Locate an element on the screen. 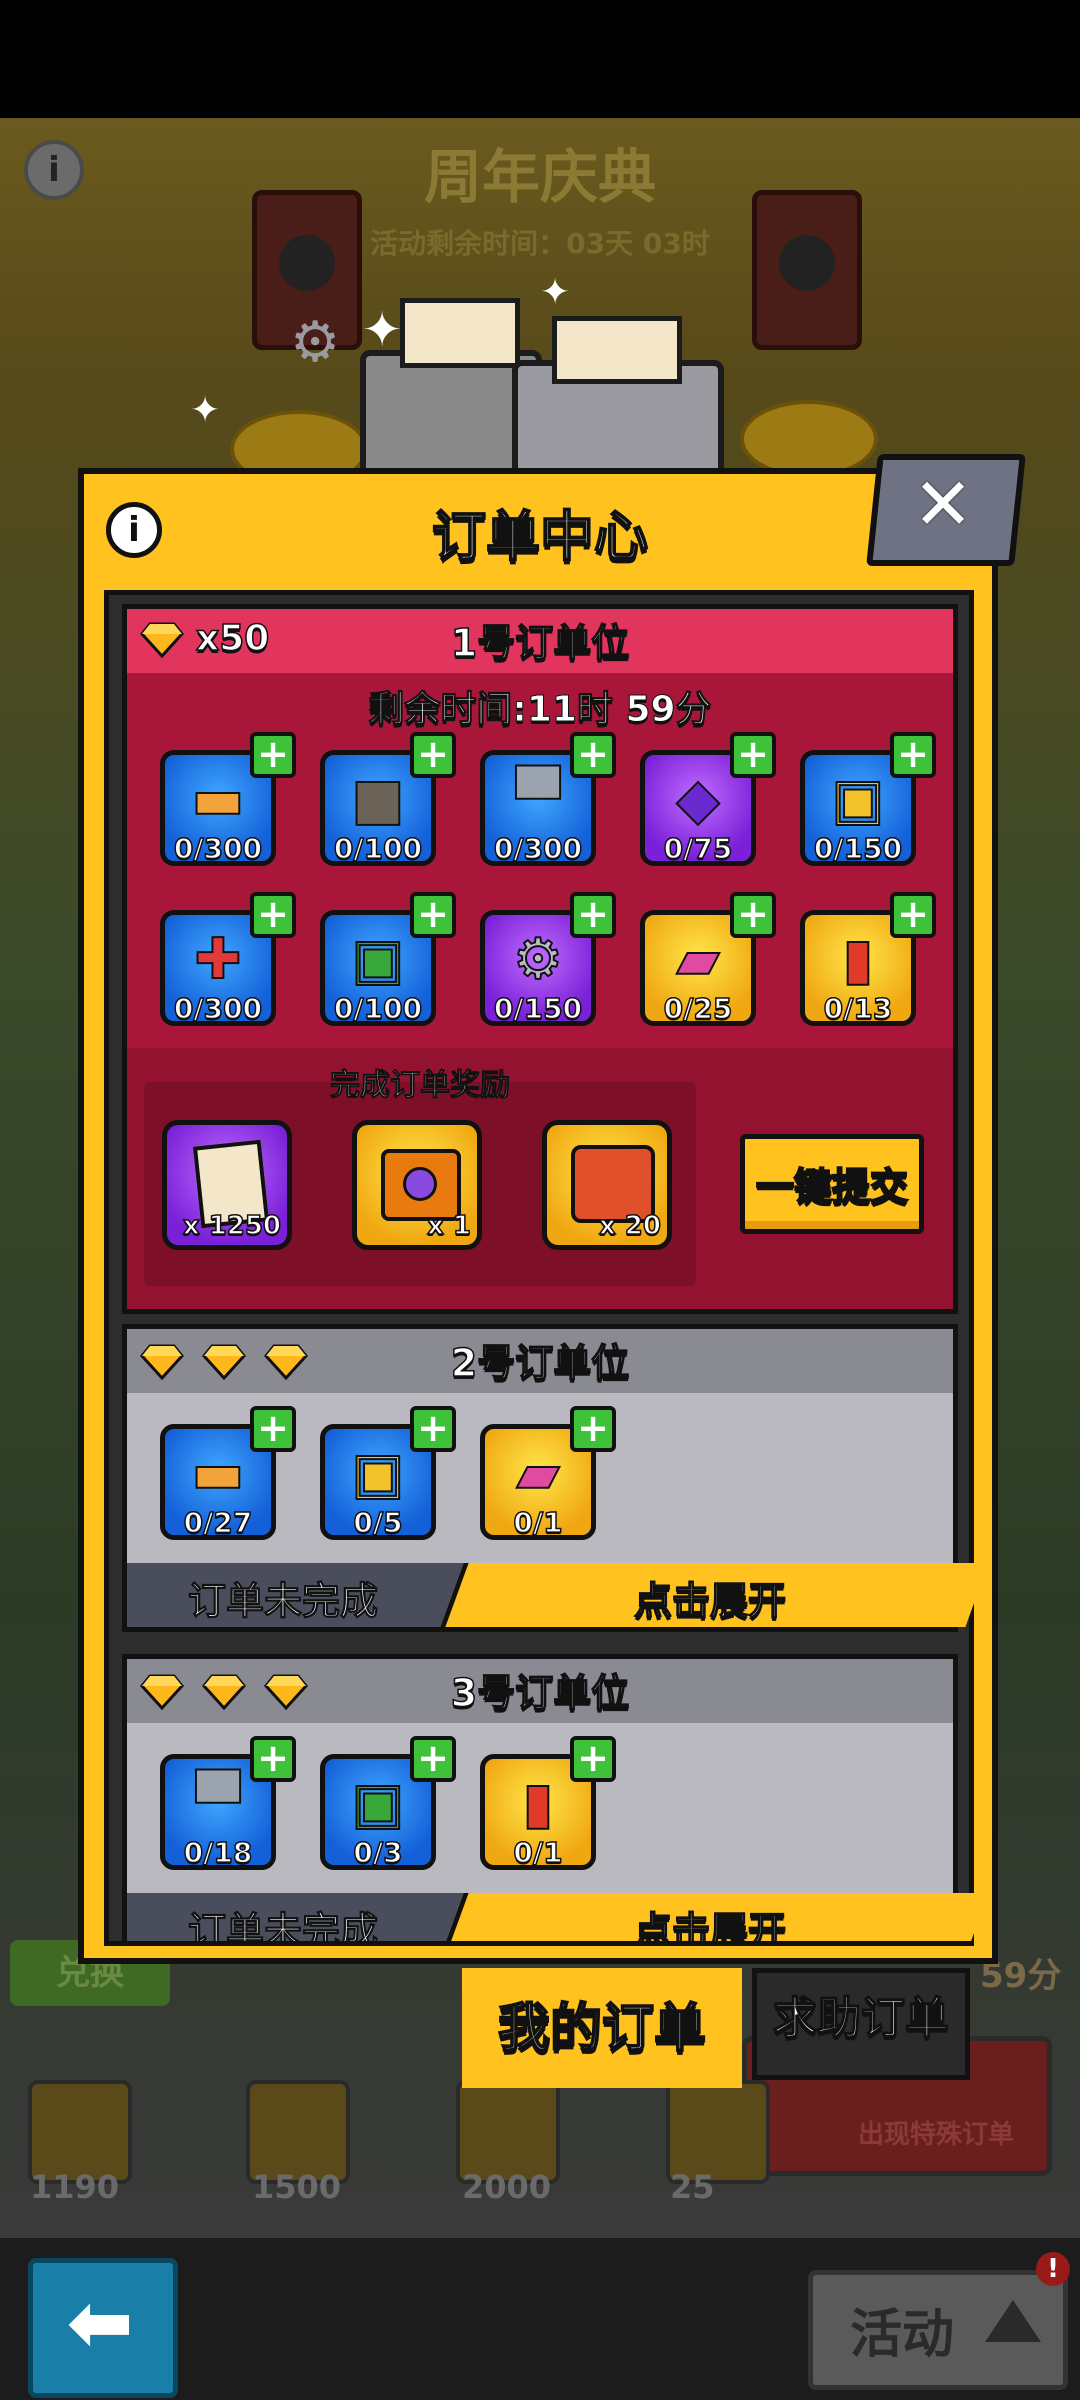 This screenshot has height=2400, width=1080. slot-3-status-clip: 订单未完成 点击展开 is located at coordinates (539, 1919).